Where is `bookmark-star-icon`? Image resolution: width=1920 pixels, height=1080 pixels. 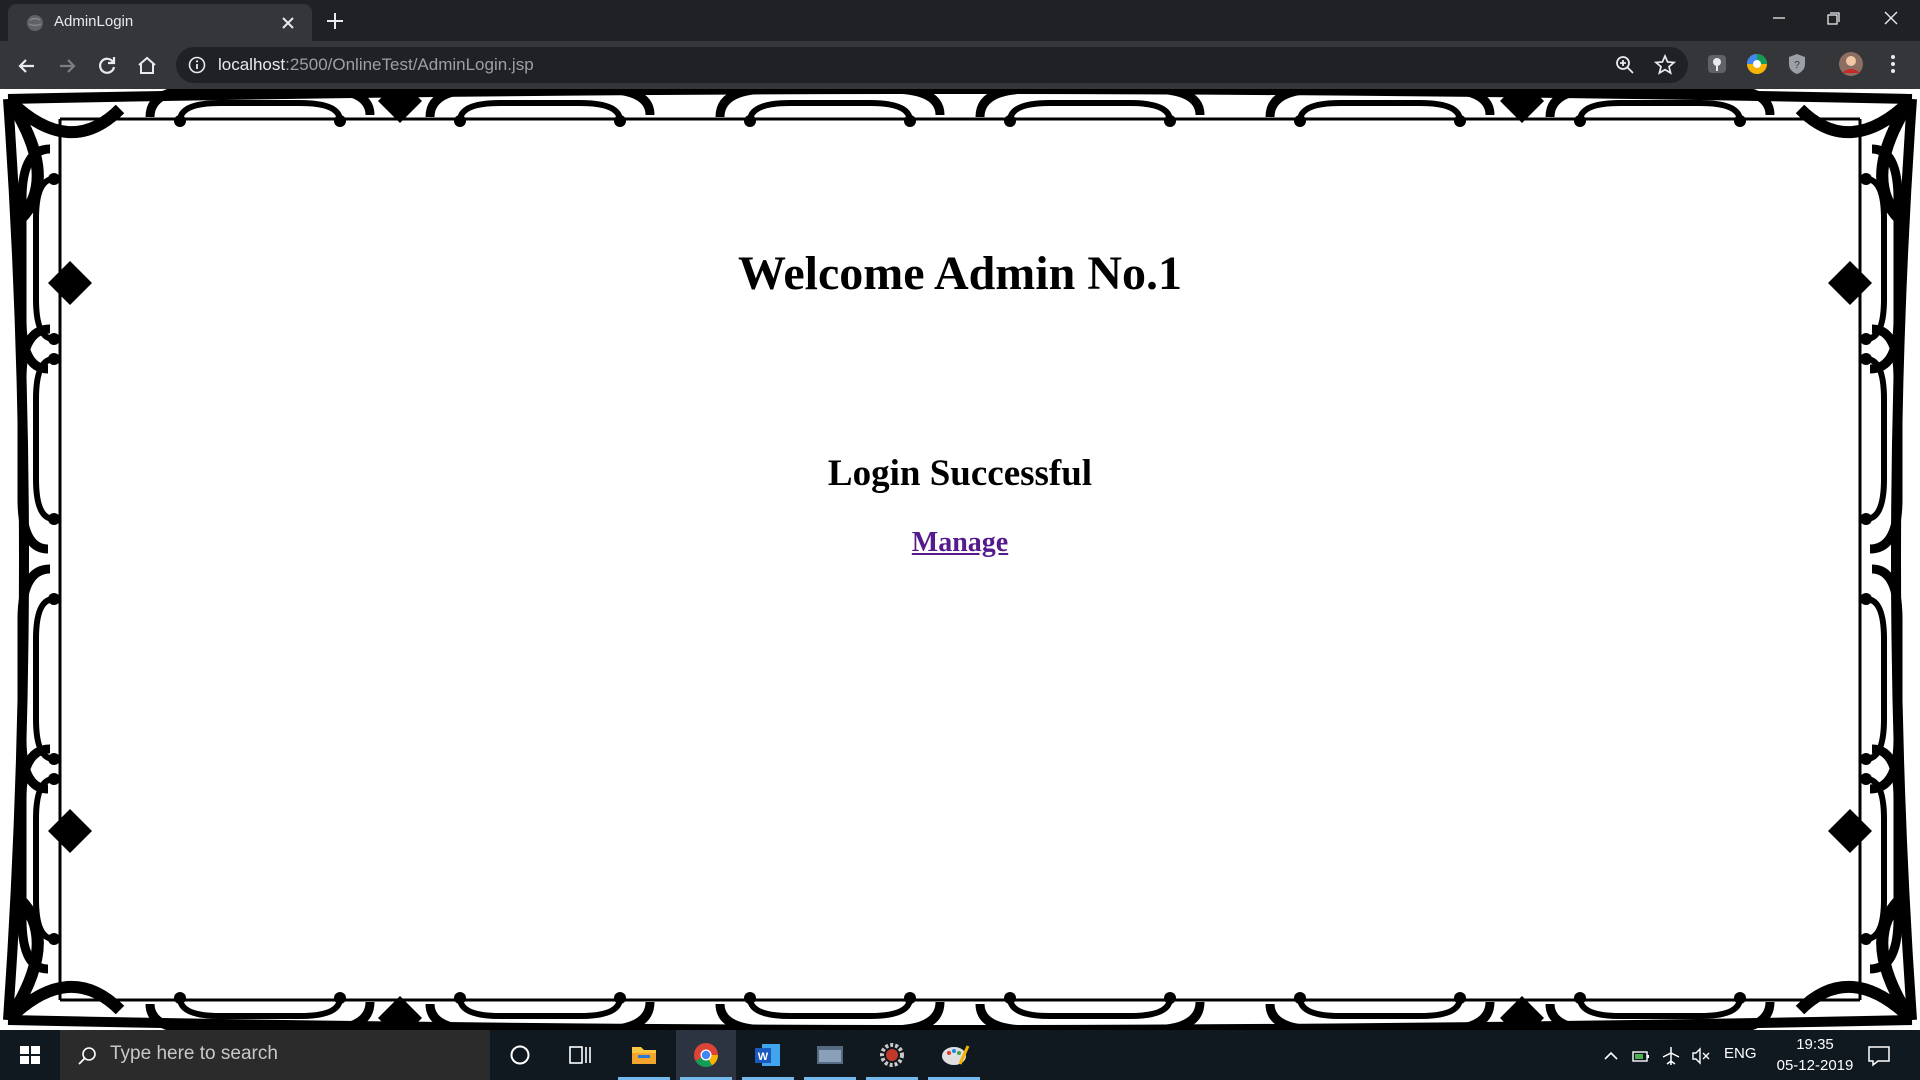 bookmark-star-icon is located at coordinates (1665, 65).